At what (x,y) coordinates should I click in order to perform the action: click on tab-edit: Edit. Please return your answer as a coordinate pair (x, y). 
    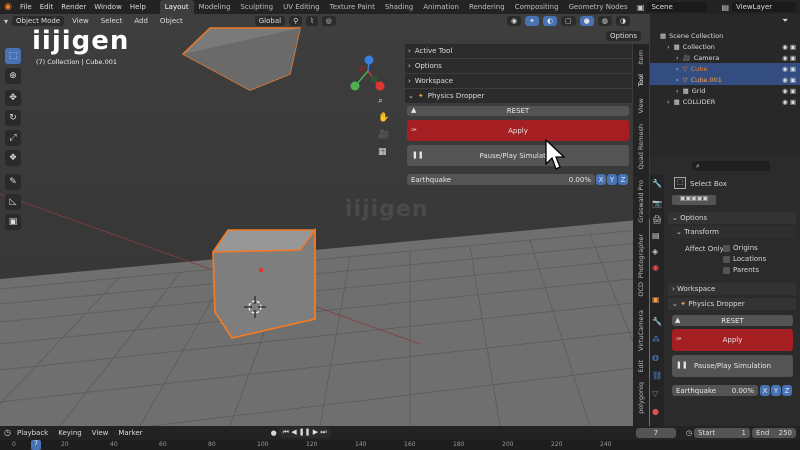
    Looking at the image, I should click on (641, 366).